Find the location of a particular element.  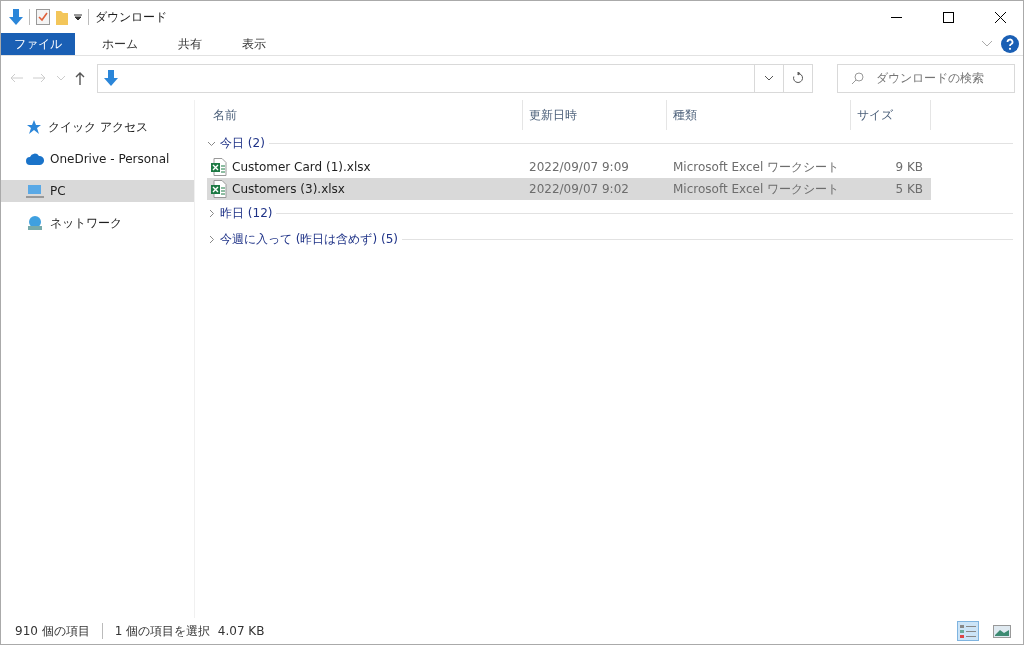

column-header: 更新日時 is located at coordinates (595, 115).